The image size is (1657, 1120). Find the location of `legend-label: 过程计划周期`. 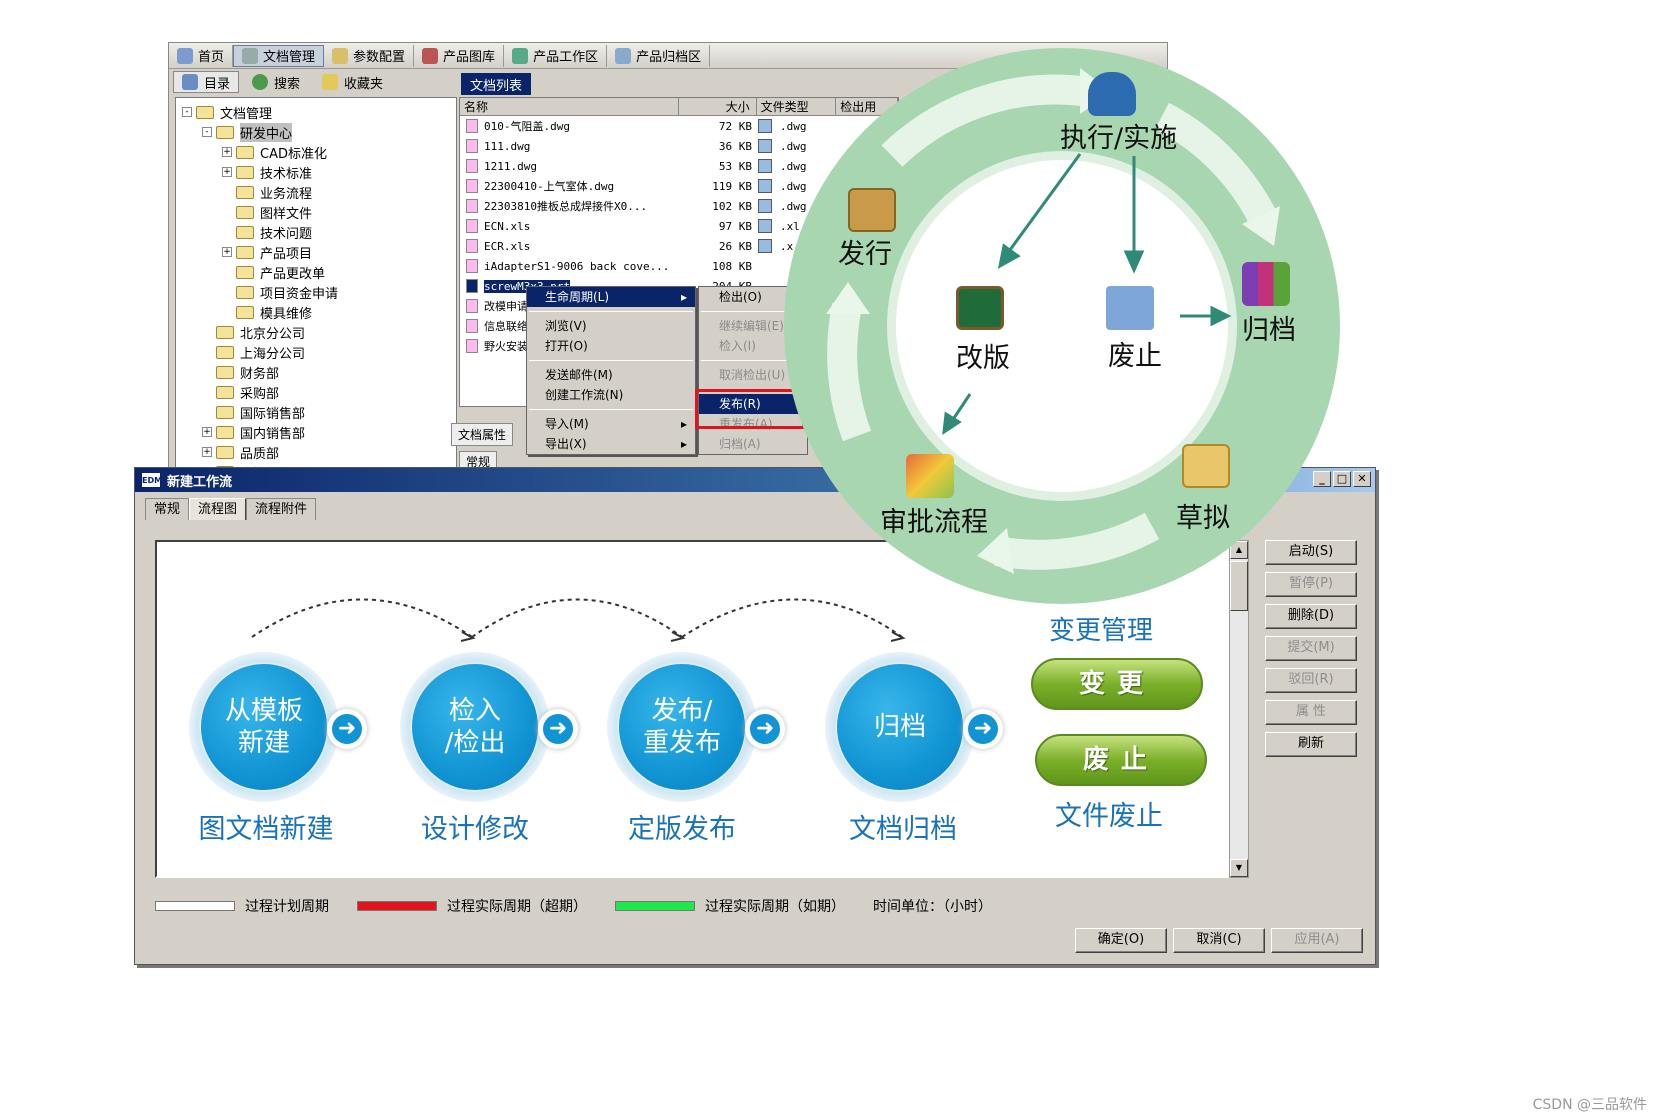

legend-label: 过程计划周期 is located at coordinates (287, 907).